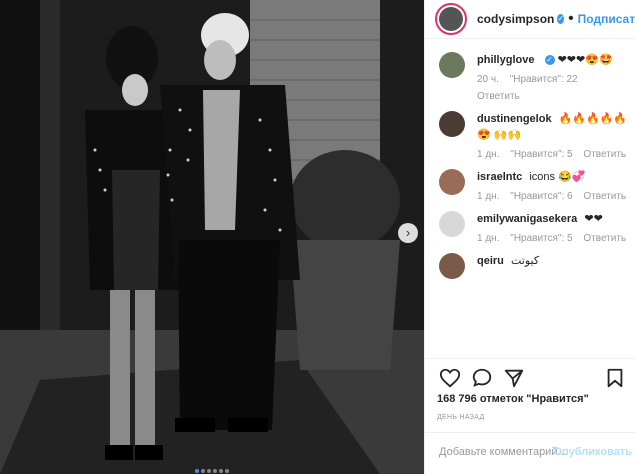 The width and height of the screenshot is (635, 475). I want to click on share-icon, so click(514, 378).